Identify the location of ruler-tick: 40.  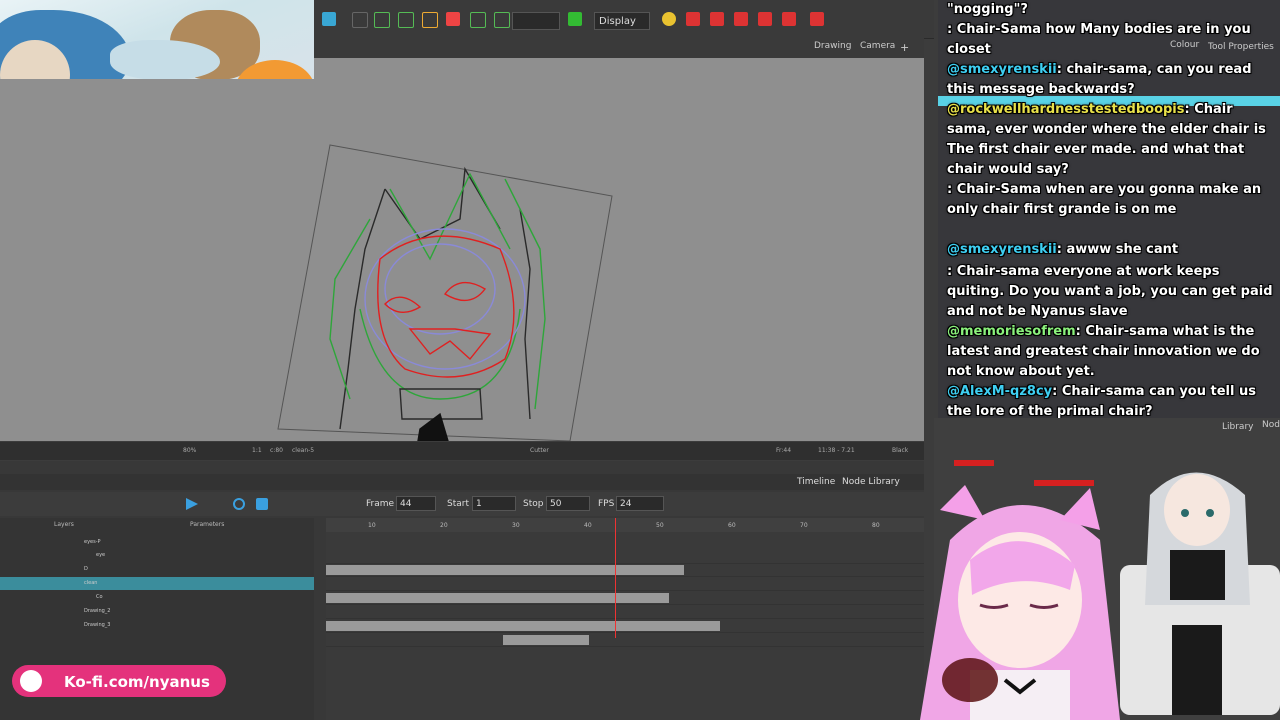
(588, 525).